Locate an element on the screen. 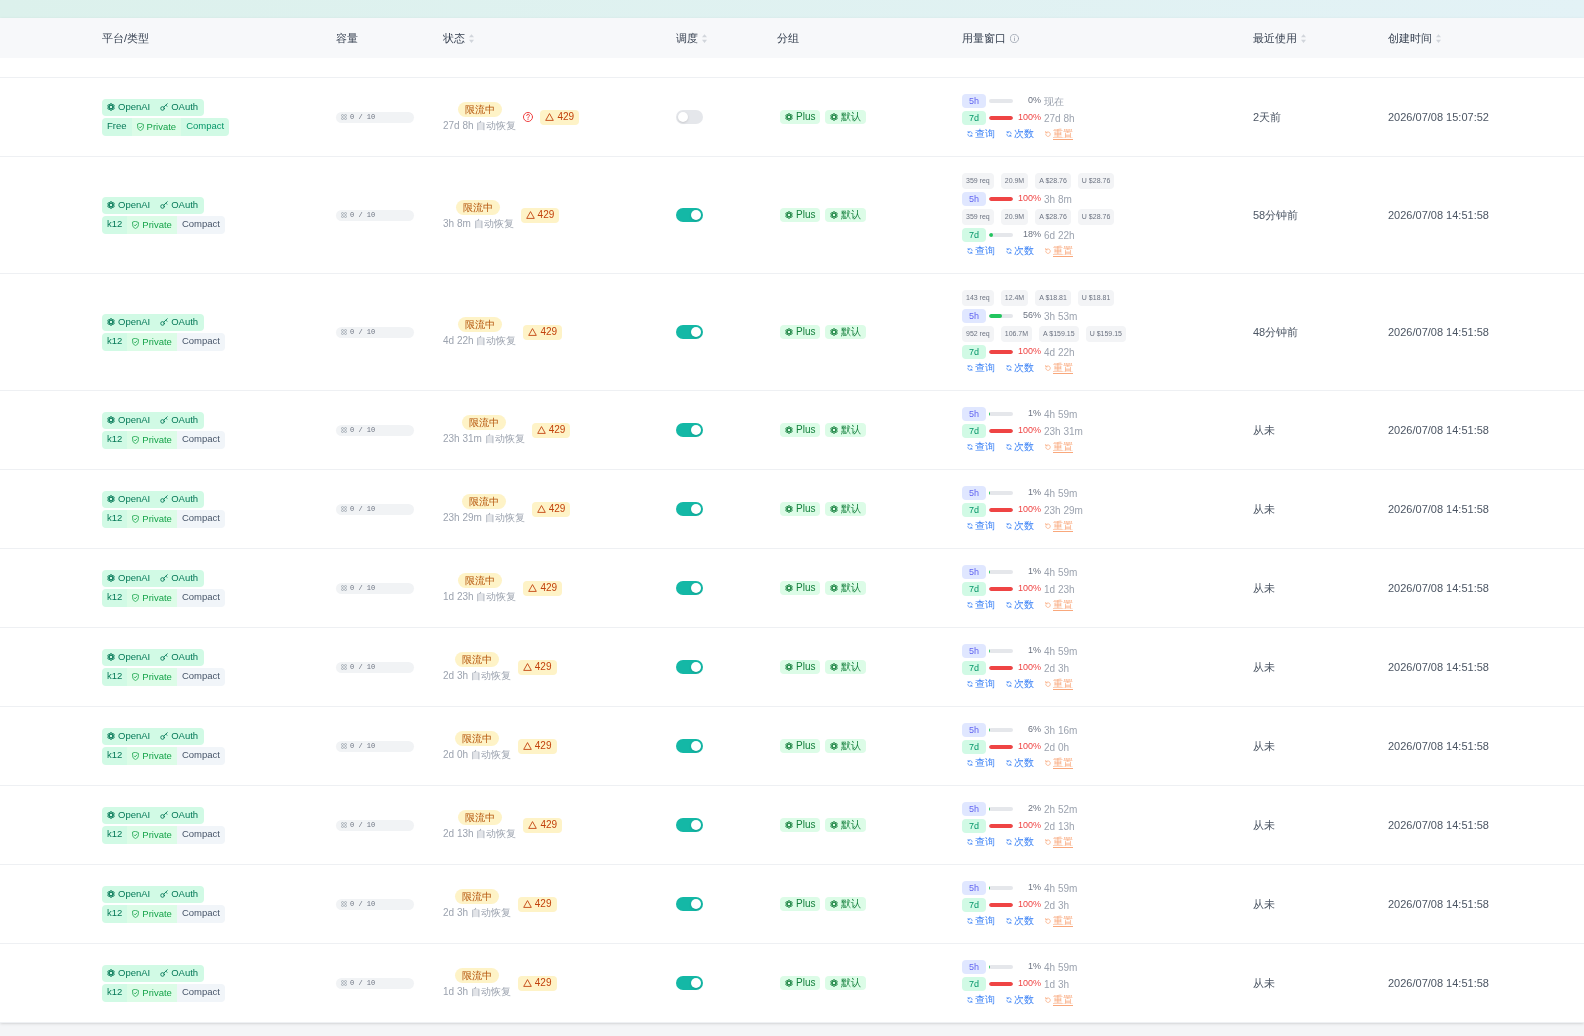 This screenshot has width=1584, height=1036. plan-tag: Free is located at coordinates (117, 126).